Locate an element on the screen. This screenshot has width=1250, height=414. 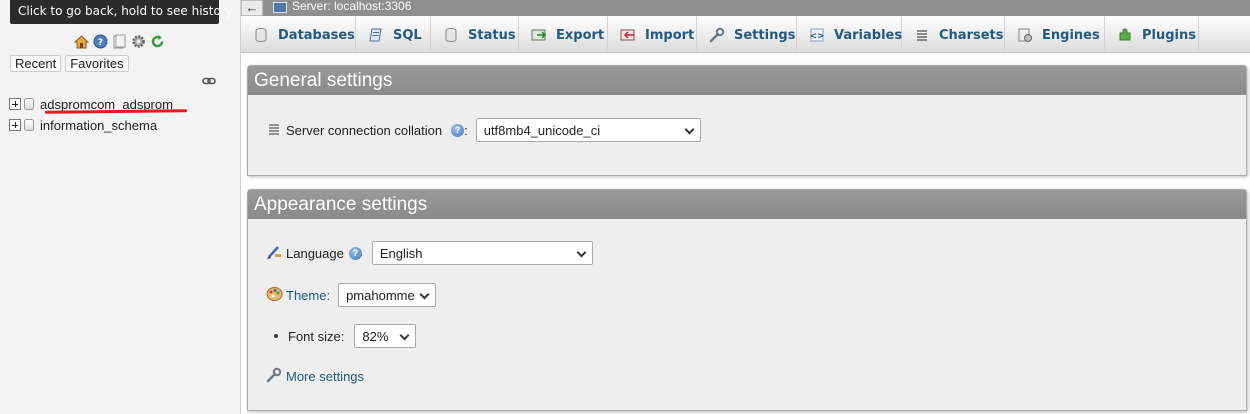
panel-title: Appearance settings is located at coordinates (747, 204).